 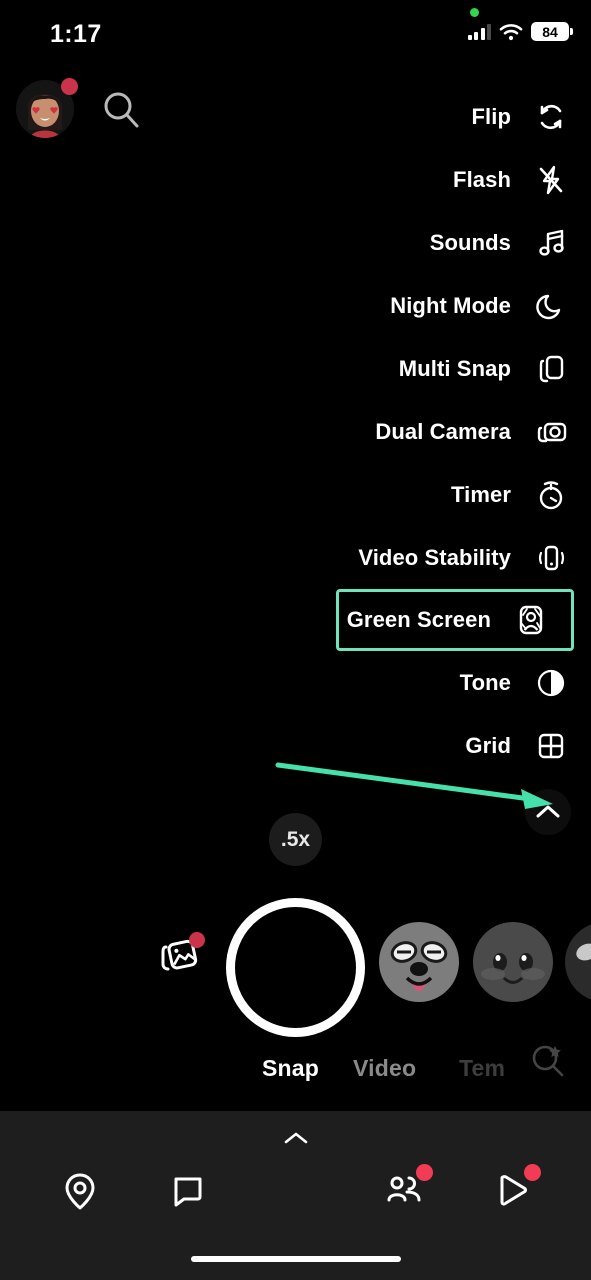 I want to click on grid-icon, so click(x=551, y=746).